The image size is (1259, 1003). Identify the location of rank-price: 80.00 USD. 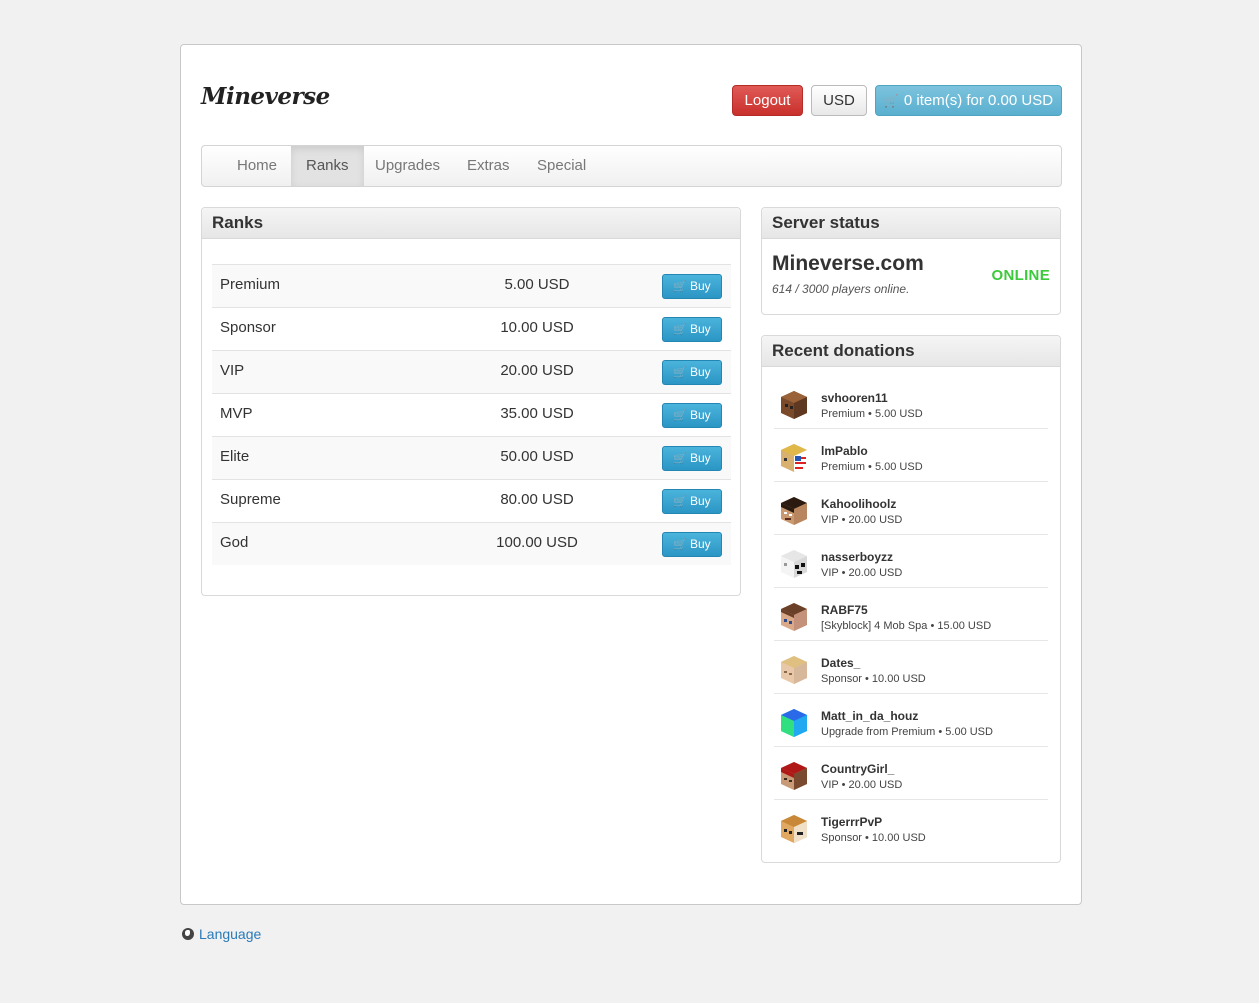
(537, 499).